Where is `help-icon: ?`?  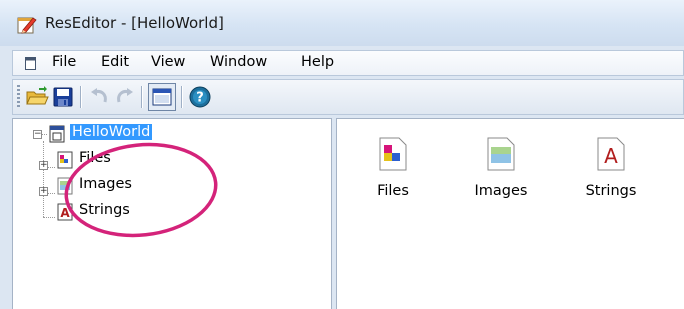
help-icon: ? is located at coordinates (200, 97).